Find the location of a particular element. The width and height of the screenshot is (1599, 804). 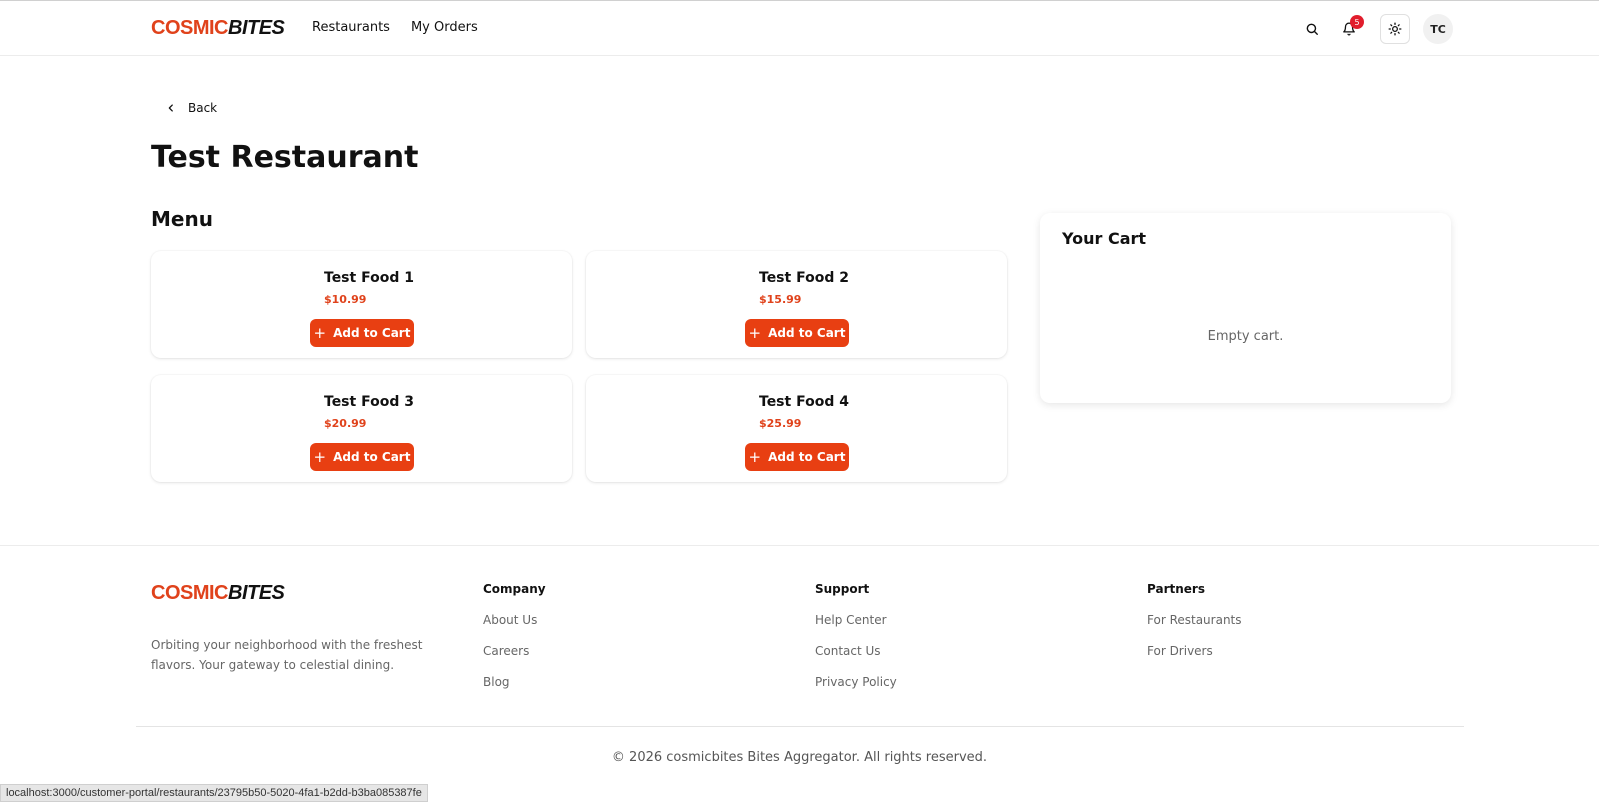

theme-toggle-button is located at coordinates (1395, 29).